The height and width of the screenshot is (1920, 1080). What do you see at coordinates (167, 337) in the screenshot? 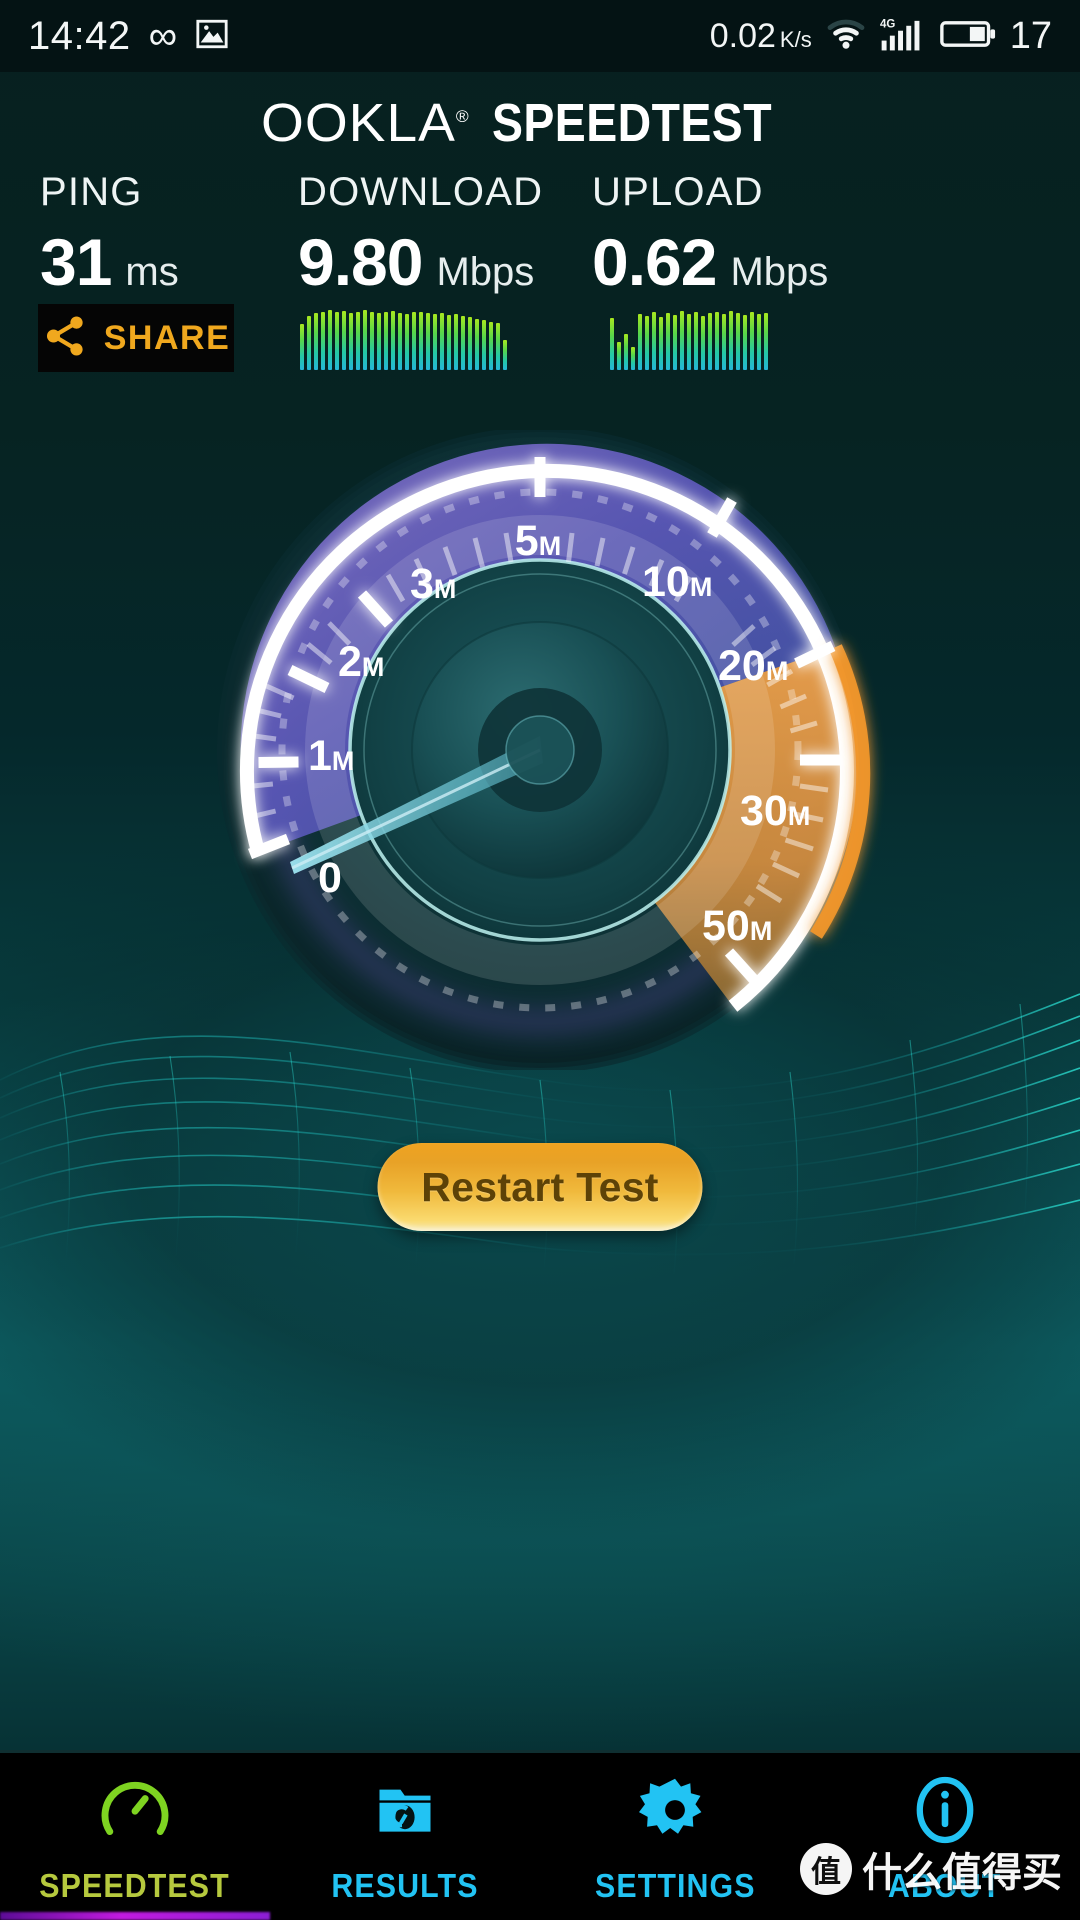
I see `share-button-label: SHARE` at bounding box center [167, 337].